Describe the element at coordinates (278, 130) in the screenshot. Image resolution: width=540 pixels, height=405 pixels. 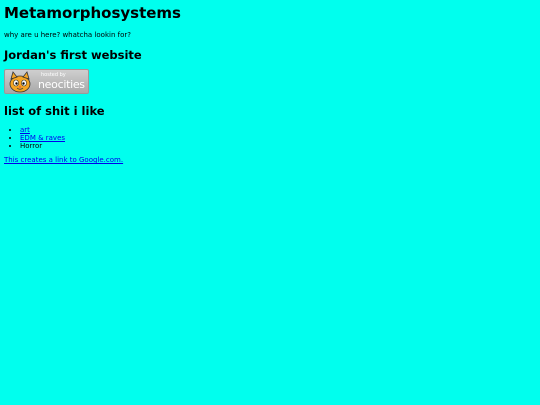
I see `list-item: art` at that location.